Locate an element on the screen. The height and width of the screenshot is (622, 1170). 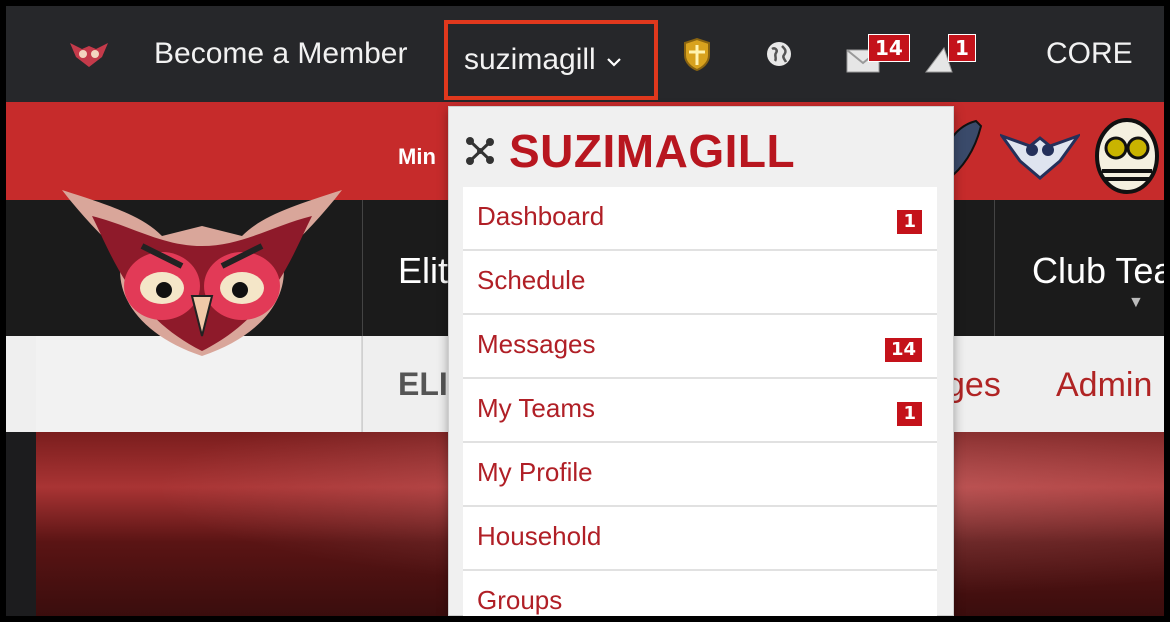
menu-item-my-profile: My Profile is located at coordinates (700, 475).